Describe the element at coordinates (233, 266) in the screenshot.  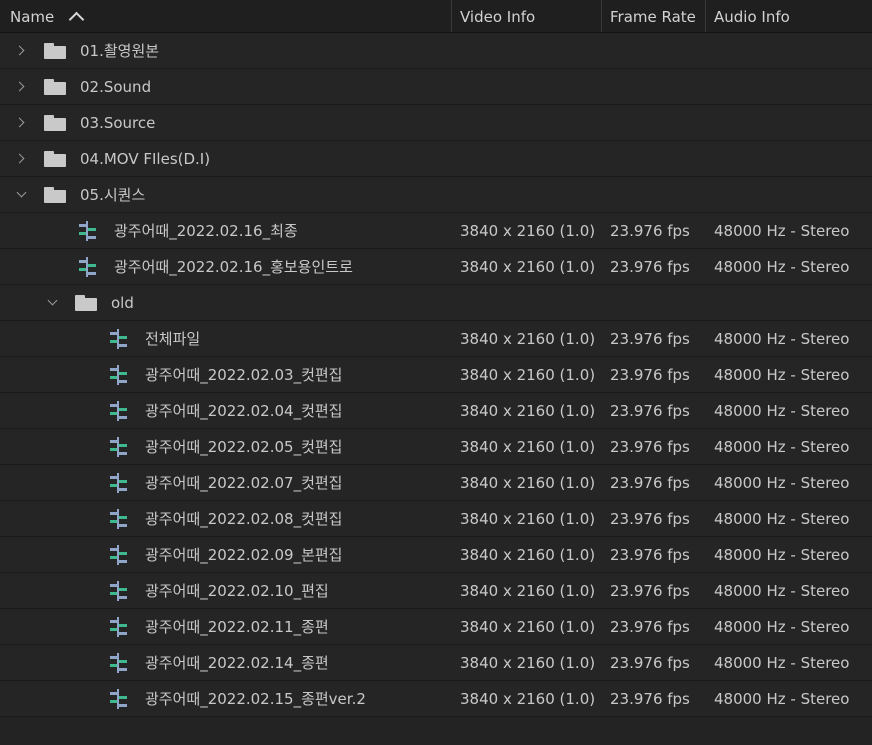
I see `sequence-name: 광주어때_2022.02.16_홍보용인트로` at that location.